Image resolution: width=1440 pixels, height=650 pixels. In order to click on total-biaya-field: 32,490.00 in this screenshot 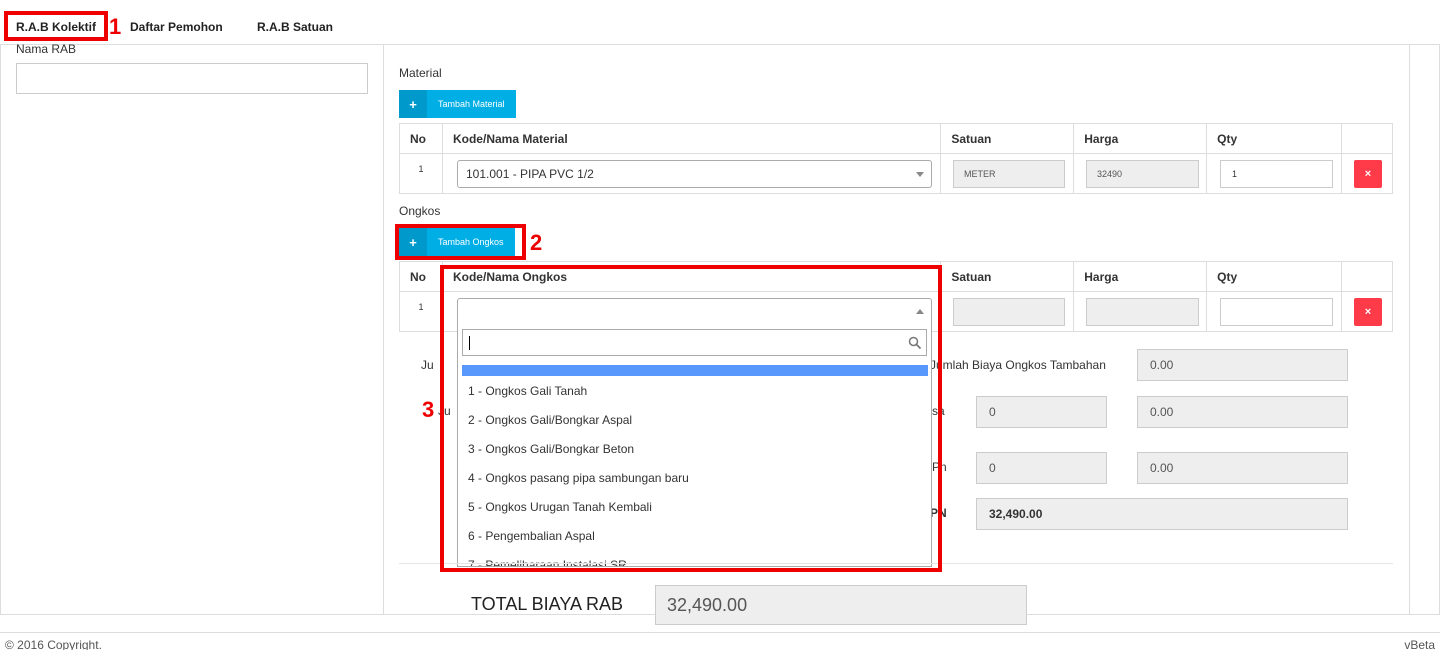, I will do `click(841, 605)`.